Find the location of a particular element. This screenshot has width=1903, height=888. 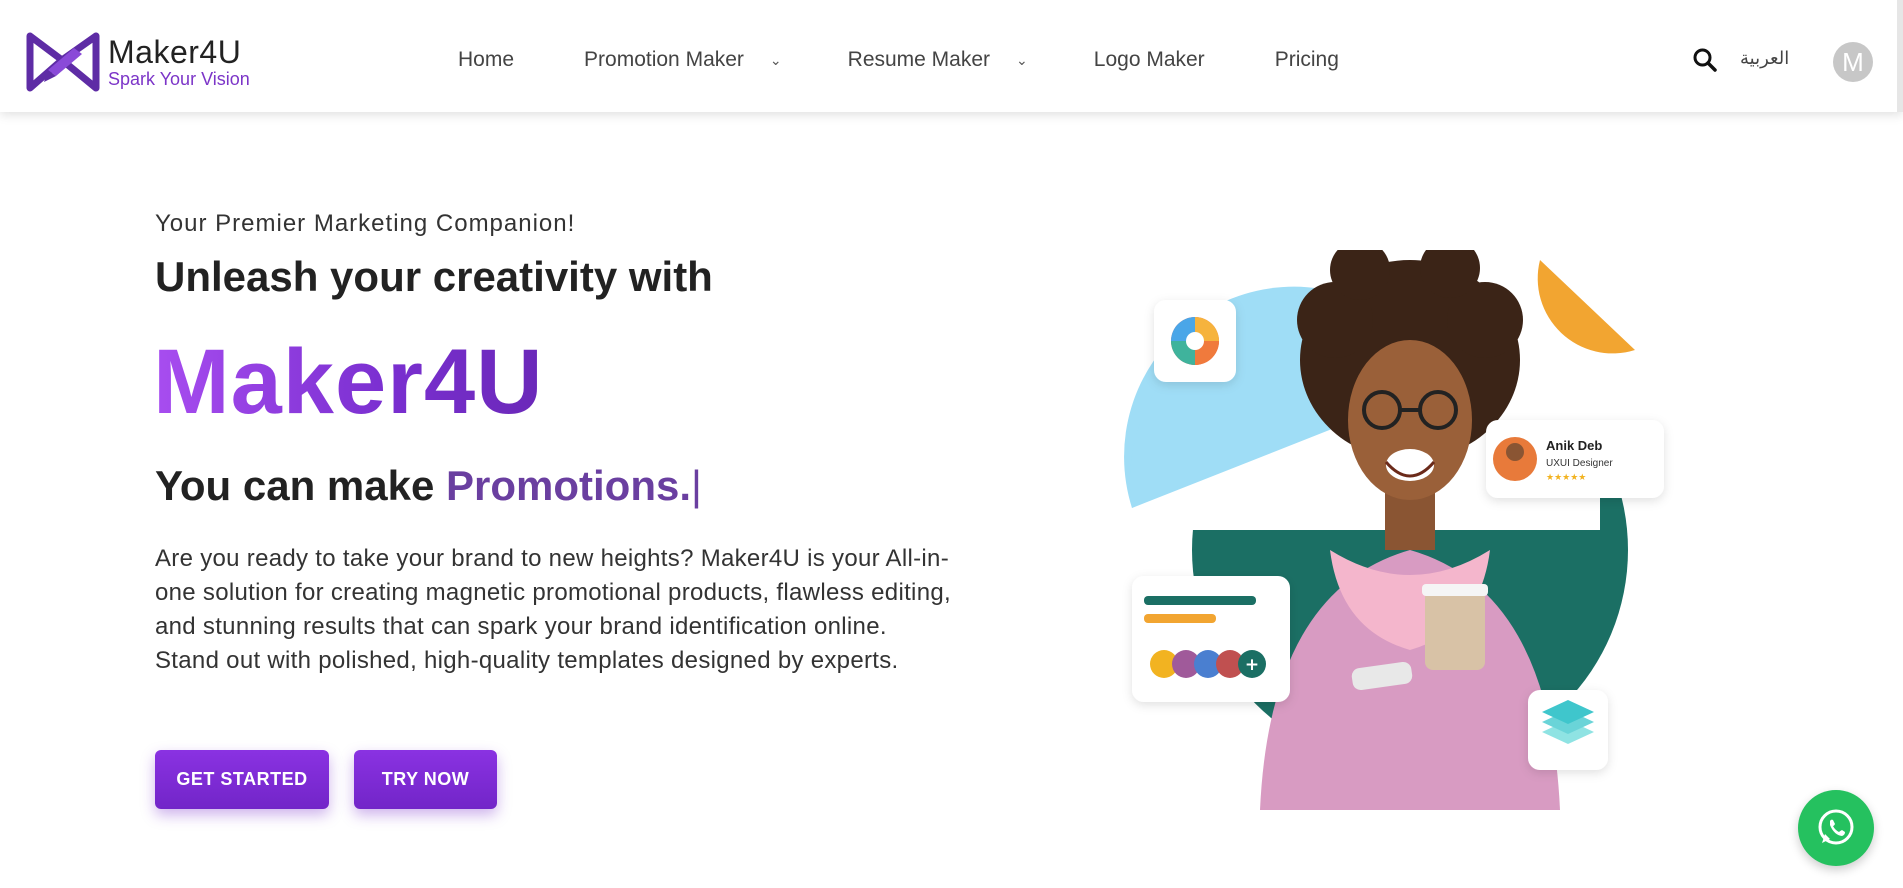

site-logo: Maker4U Spark Your Vision is located at coordinates (138, 62).